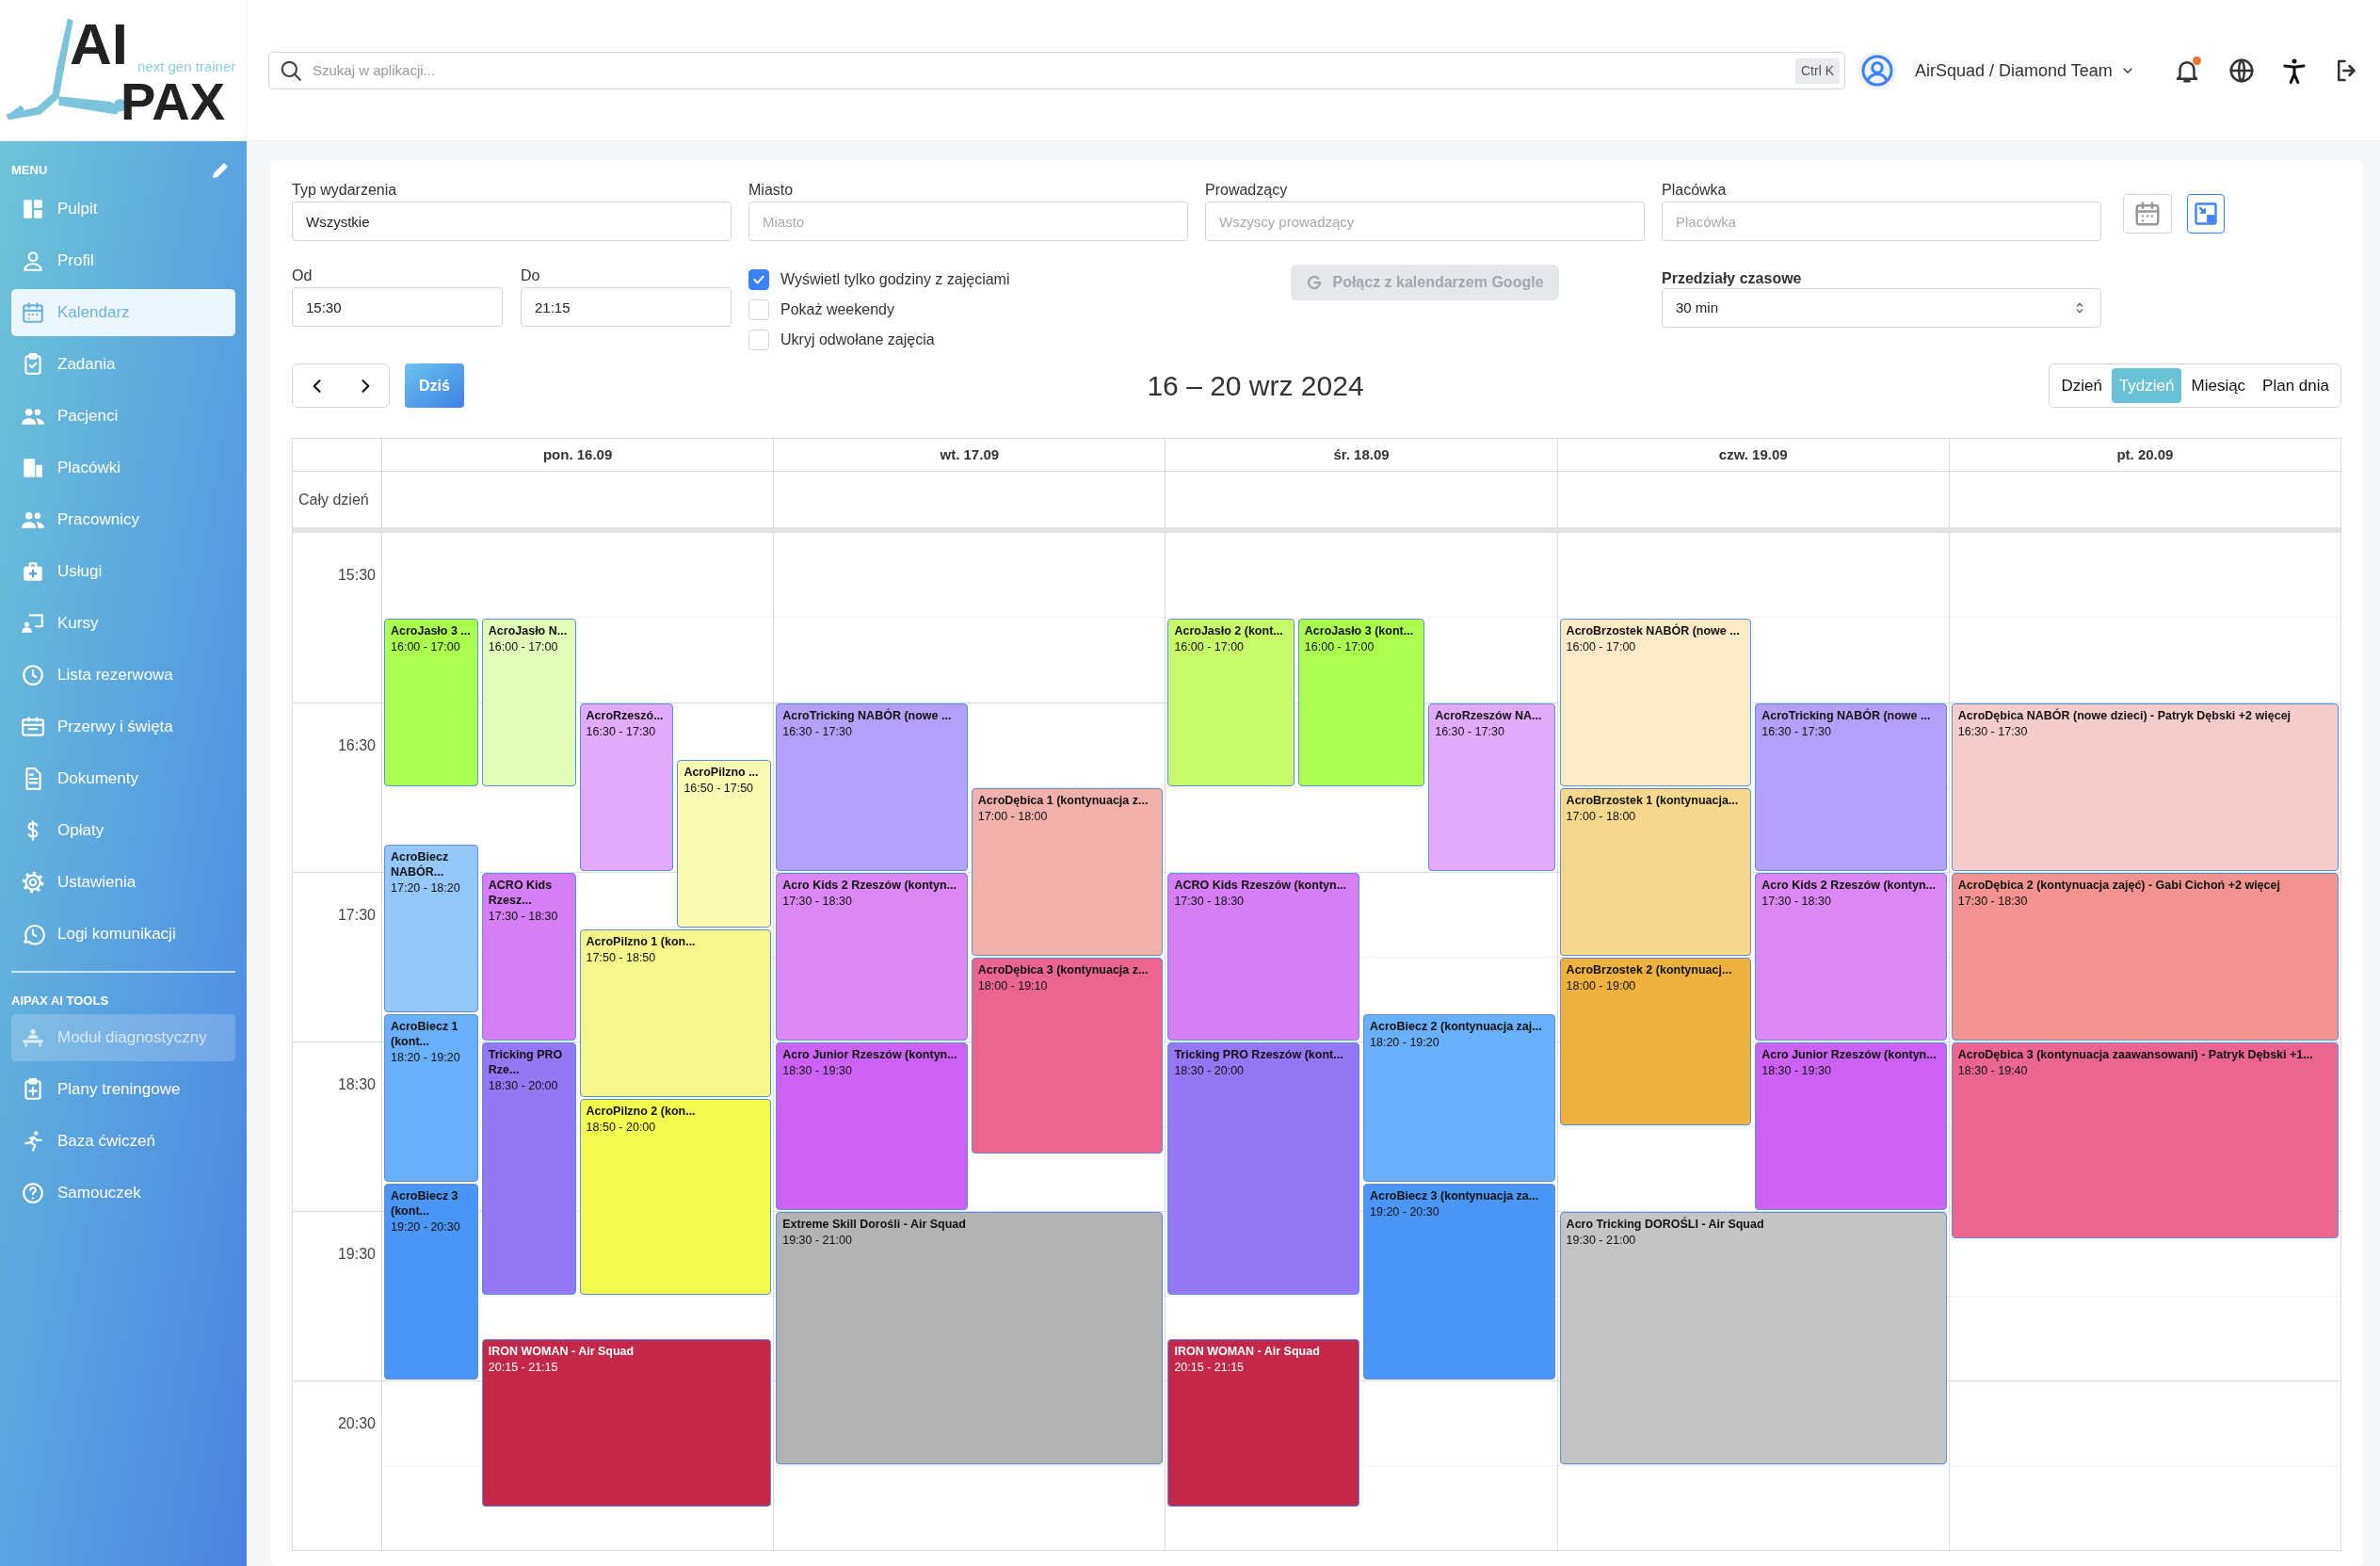 The width and height of the screenshot is (2380, 1566). Describe the element at coordinates (1013, 986) in the screenshot. I see `event-time: 18:00 - 19:10` at that location.